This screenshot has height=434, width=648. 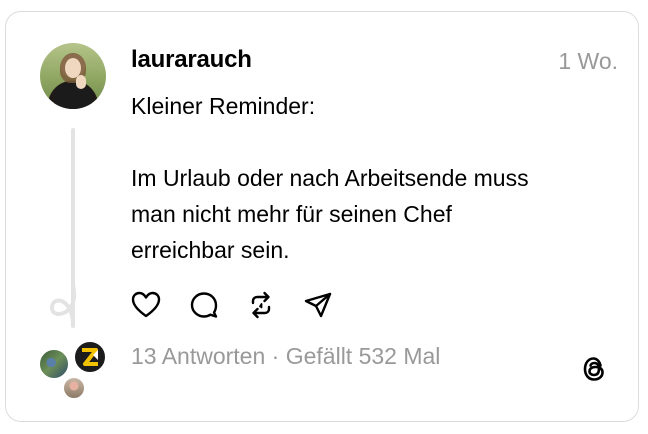 I want to click on post-line: erreichbar sein., so click(x=210, y=250).